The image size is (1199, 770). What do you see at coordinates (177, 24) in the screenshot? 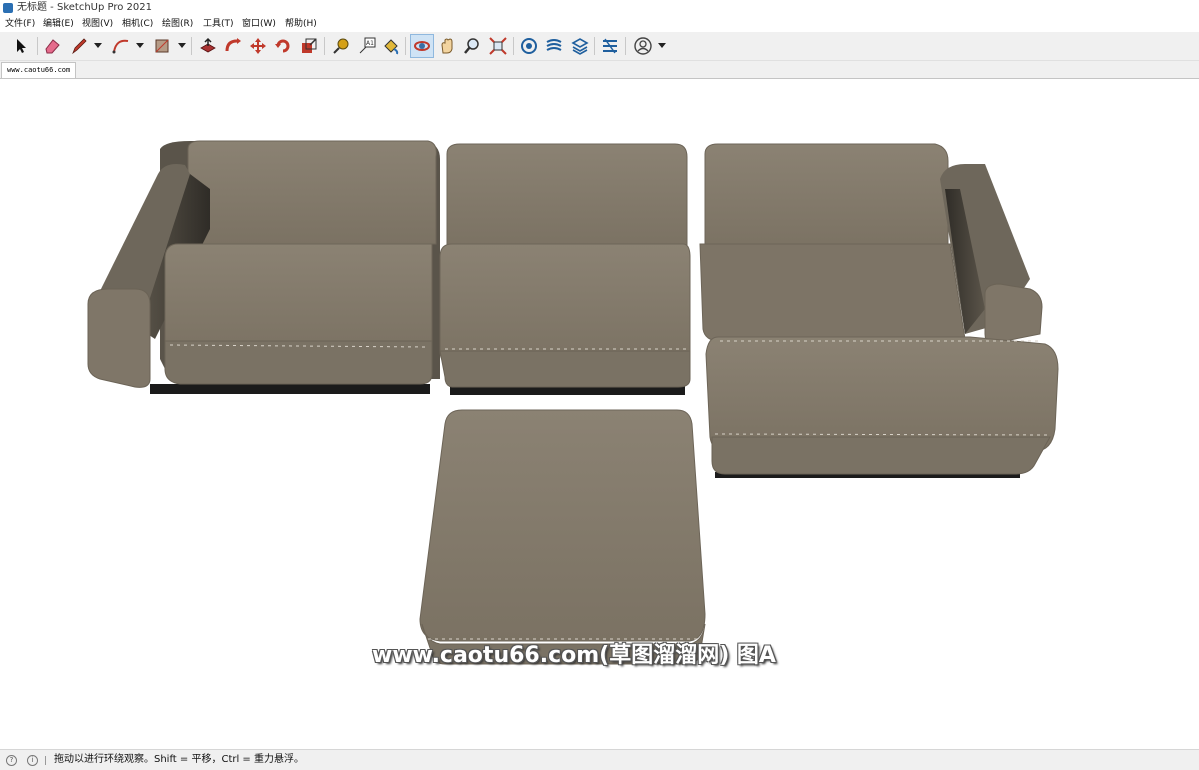
I see `menu-draw: 绘图(R)` at bounding box center [177, 24].